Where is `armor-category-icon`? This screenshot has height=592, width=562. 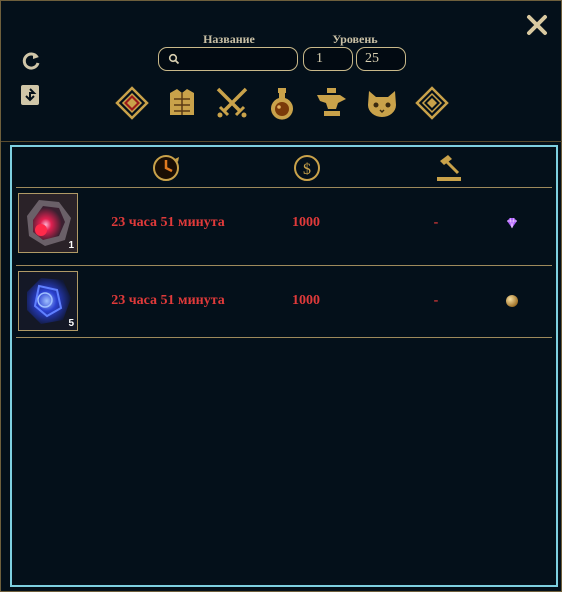 armor-category-icon is located at coordinates (182, 102).